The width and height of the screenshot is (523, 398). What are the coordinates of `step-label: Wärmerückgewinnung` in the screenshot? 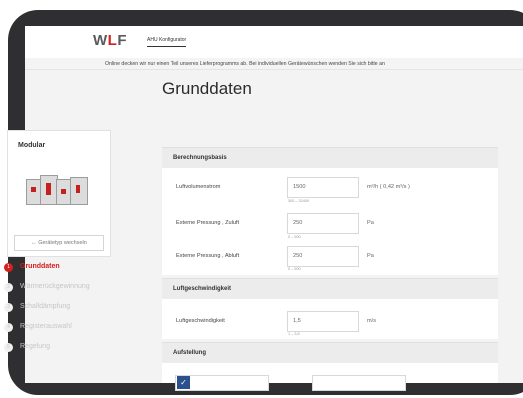 It's located at (55, 286).